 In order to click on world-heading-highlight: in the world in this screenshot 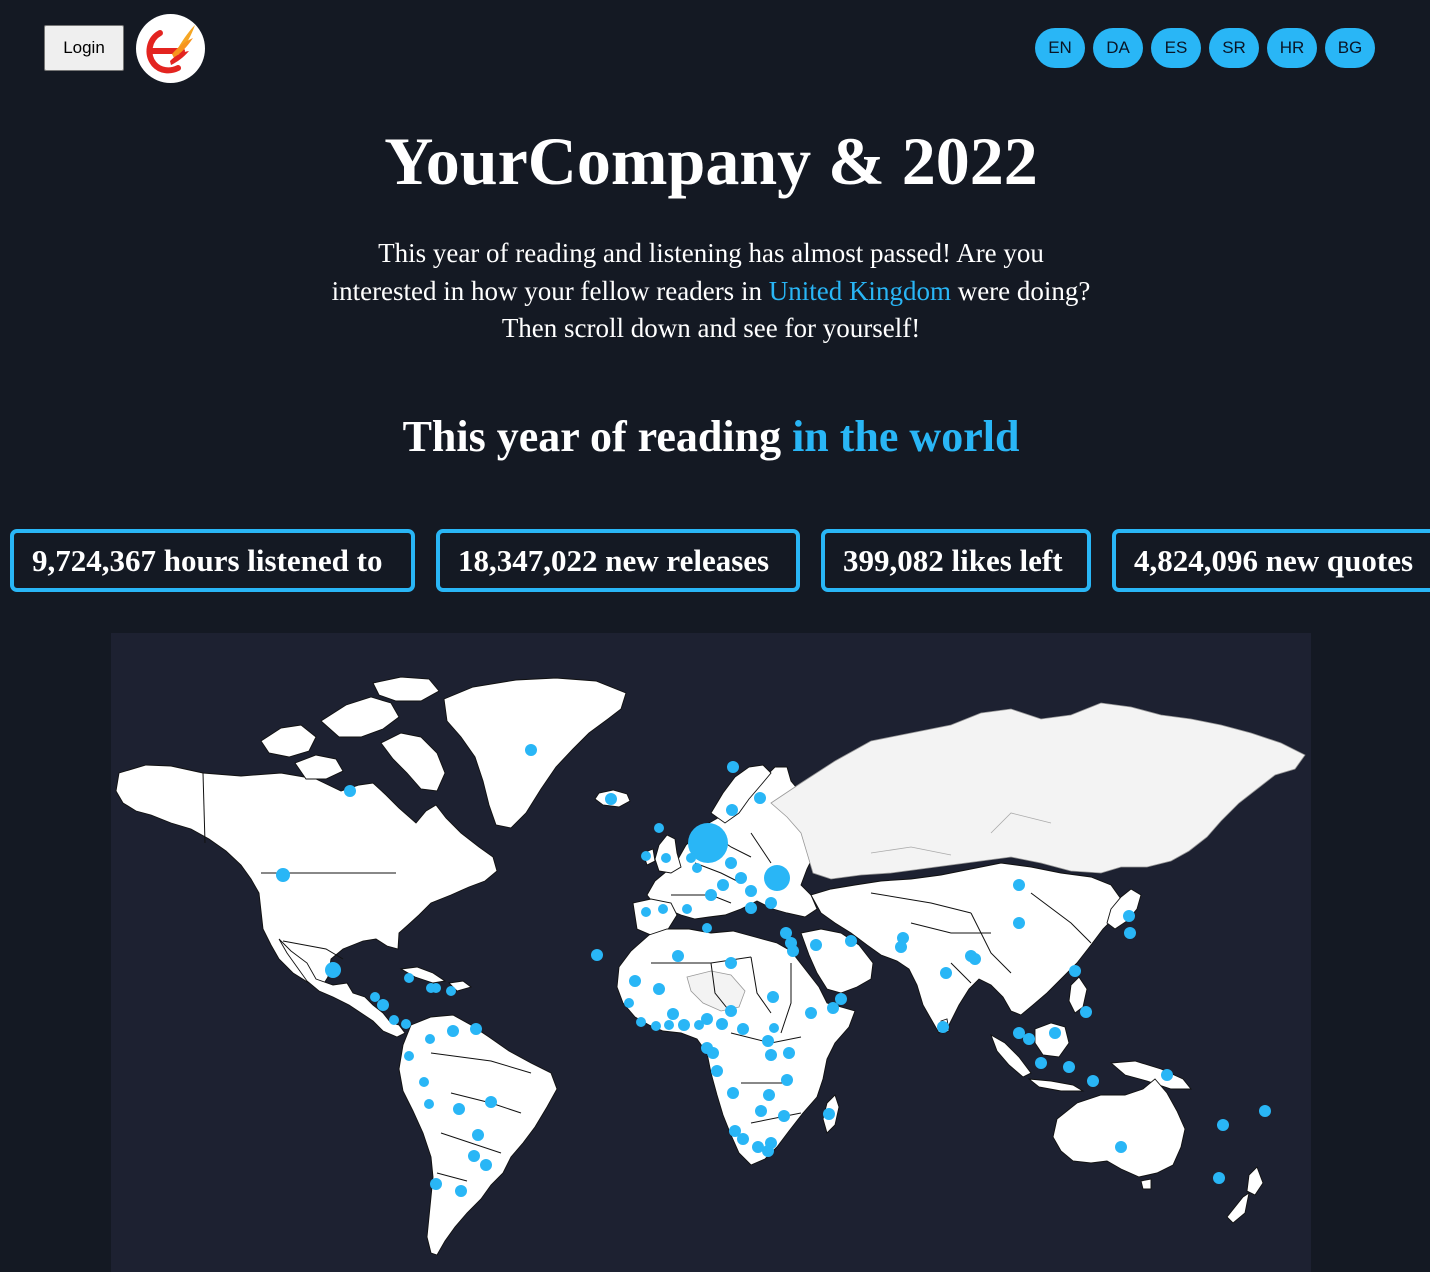, I will do `click(906, 436)`.